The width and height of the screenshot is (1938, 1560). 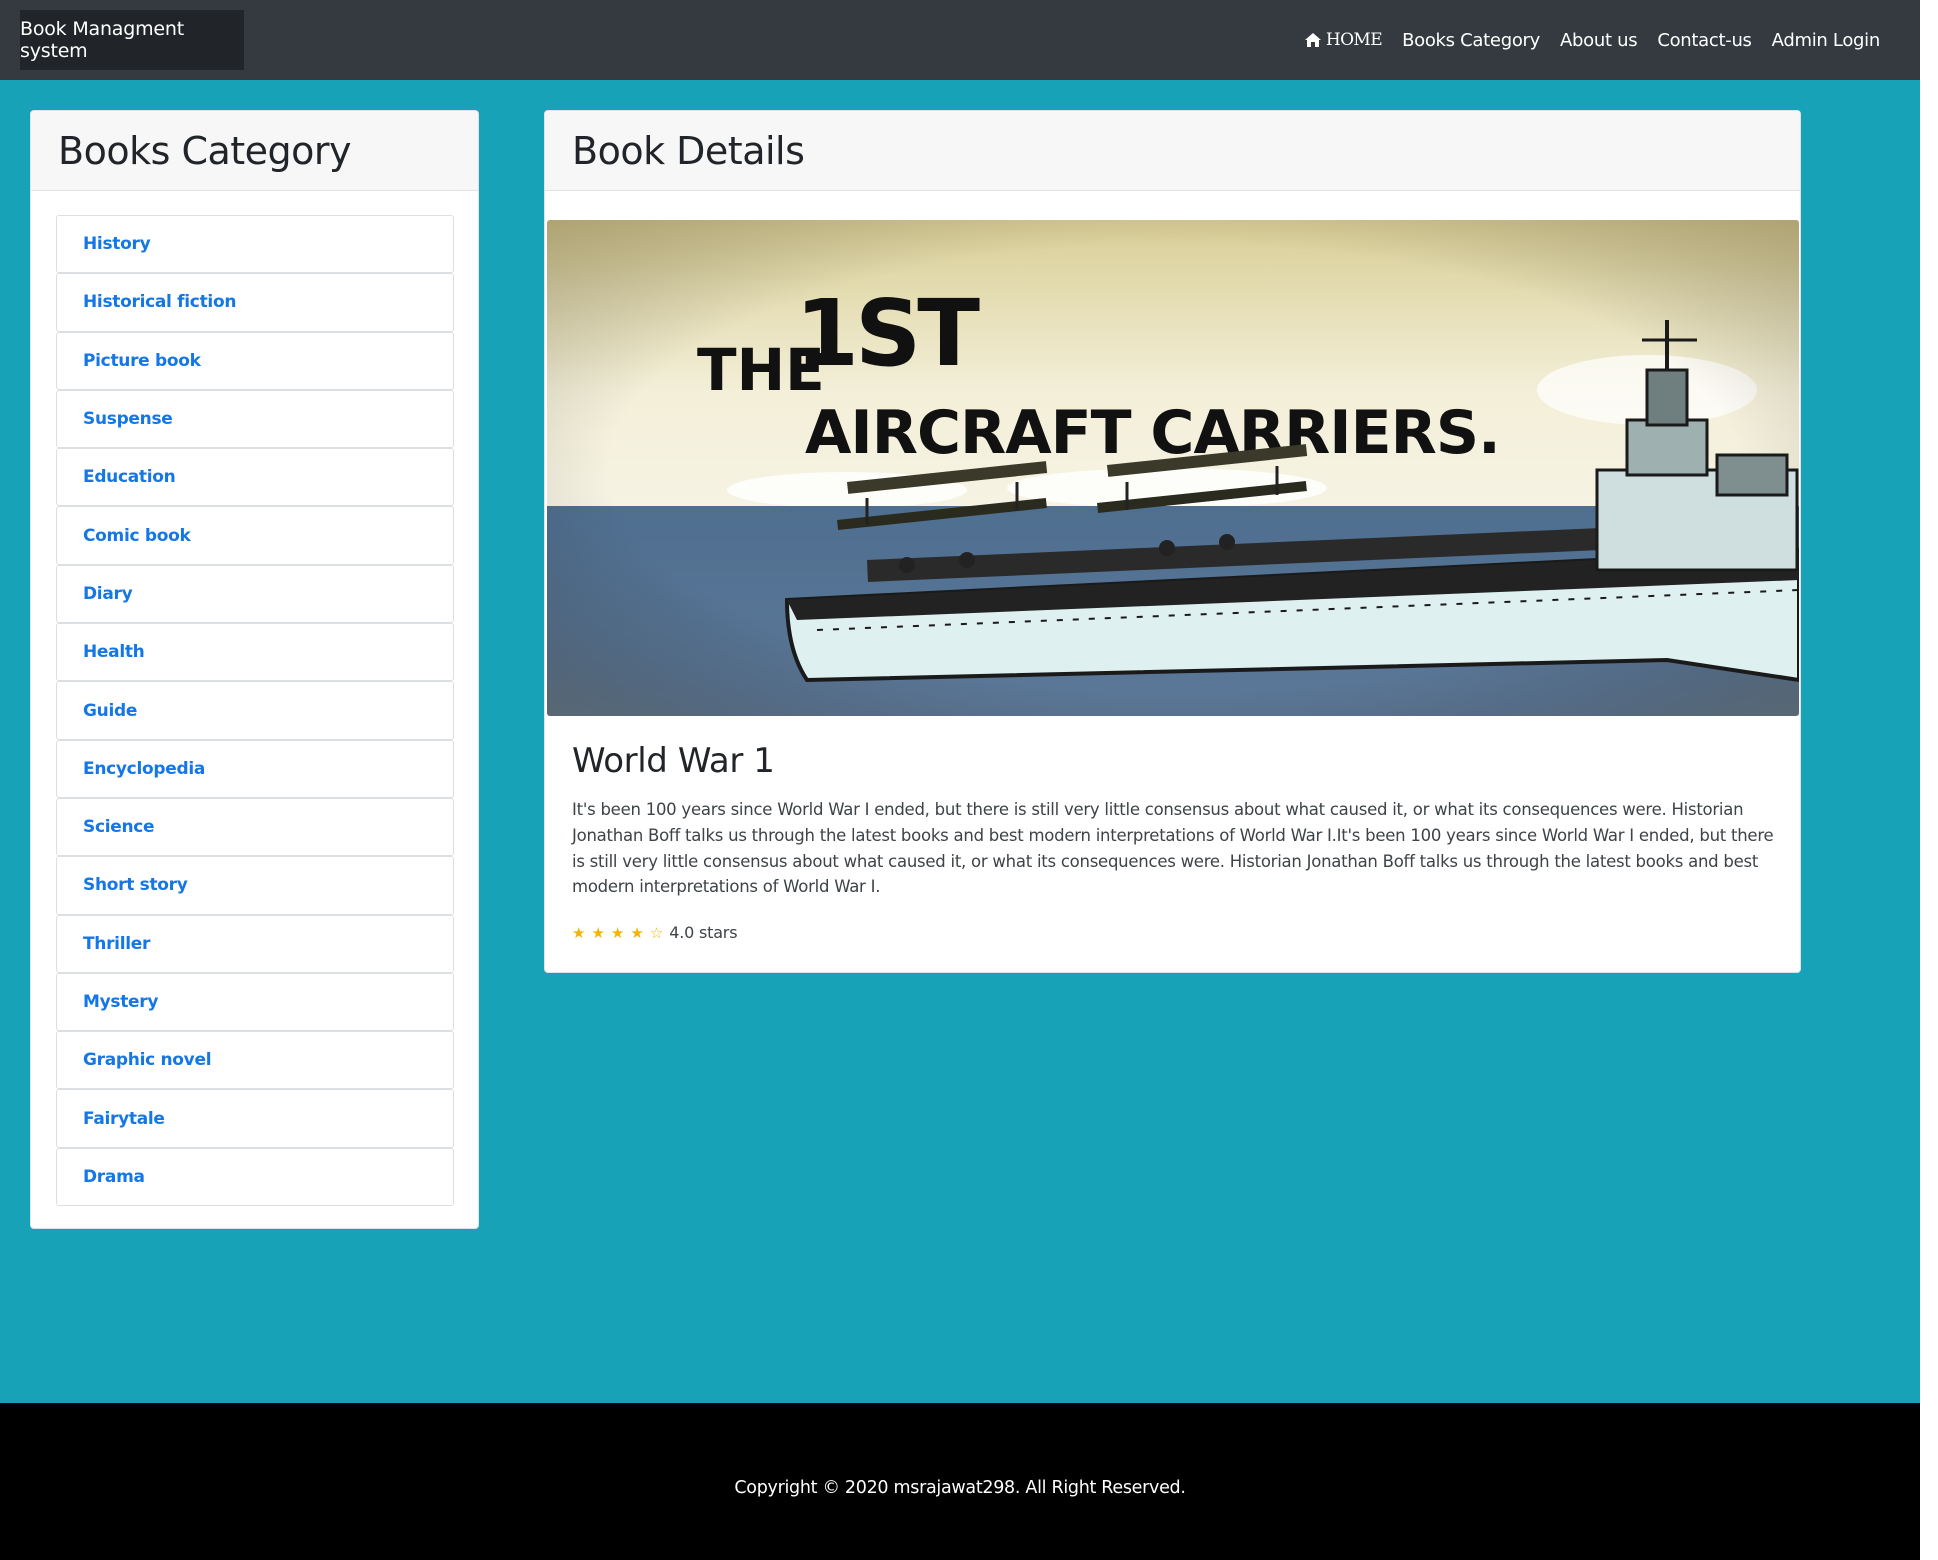 I want to click on category-link: Drama, so click(x=114, y=1177).